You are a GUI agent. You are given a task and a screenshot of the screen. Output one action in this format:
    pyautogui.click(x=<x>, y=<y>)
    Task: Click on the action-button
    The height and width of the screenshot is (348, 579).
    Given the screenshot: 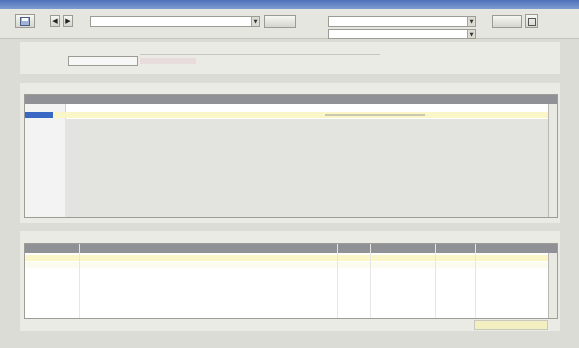 What is the action you would take?
    pyautogui.click(x=507, y=21)
    